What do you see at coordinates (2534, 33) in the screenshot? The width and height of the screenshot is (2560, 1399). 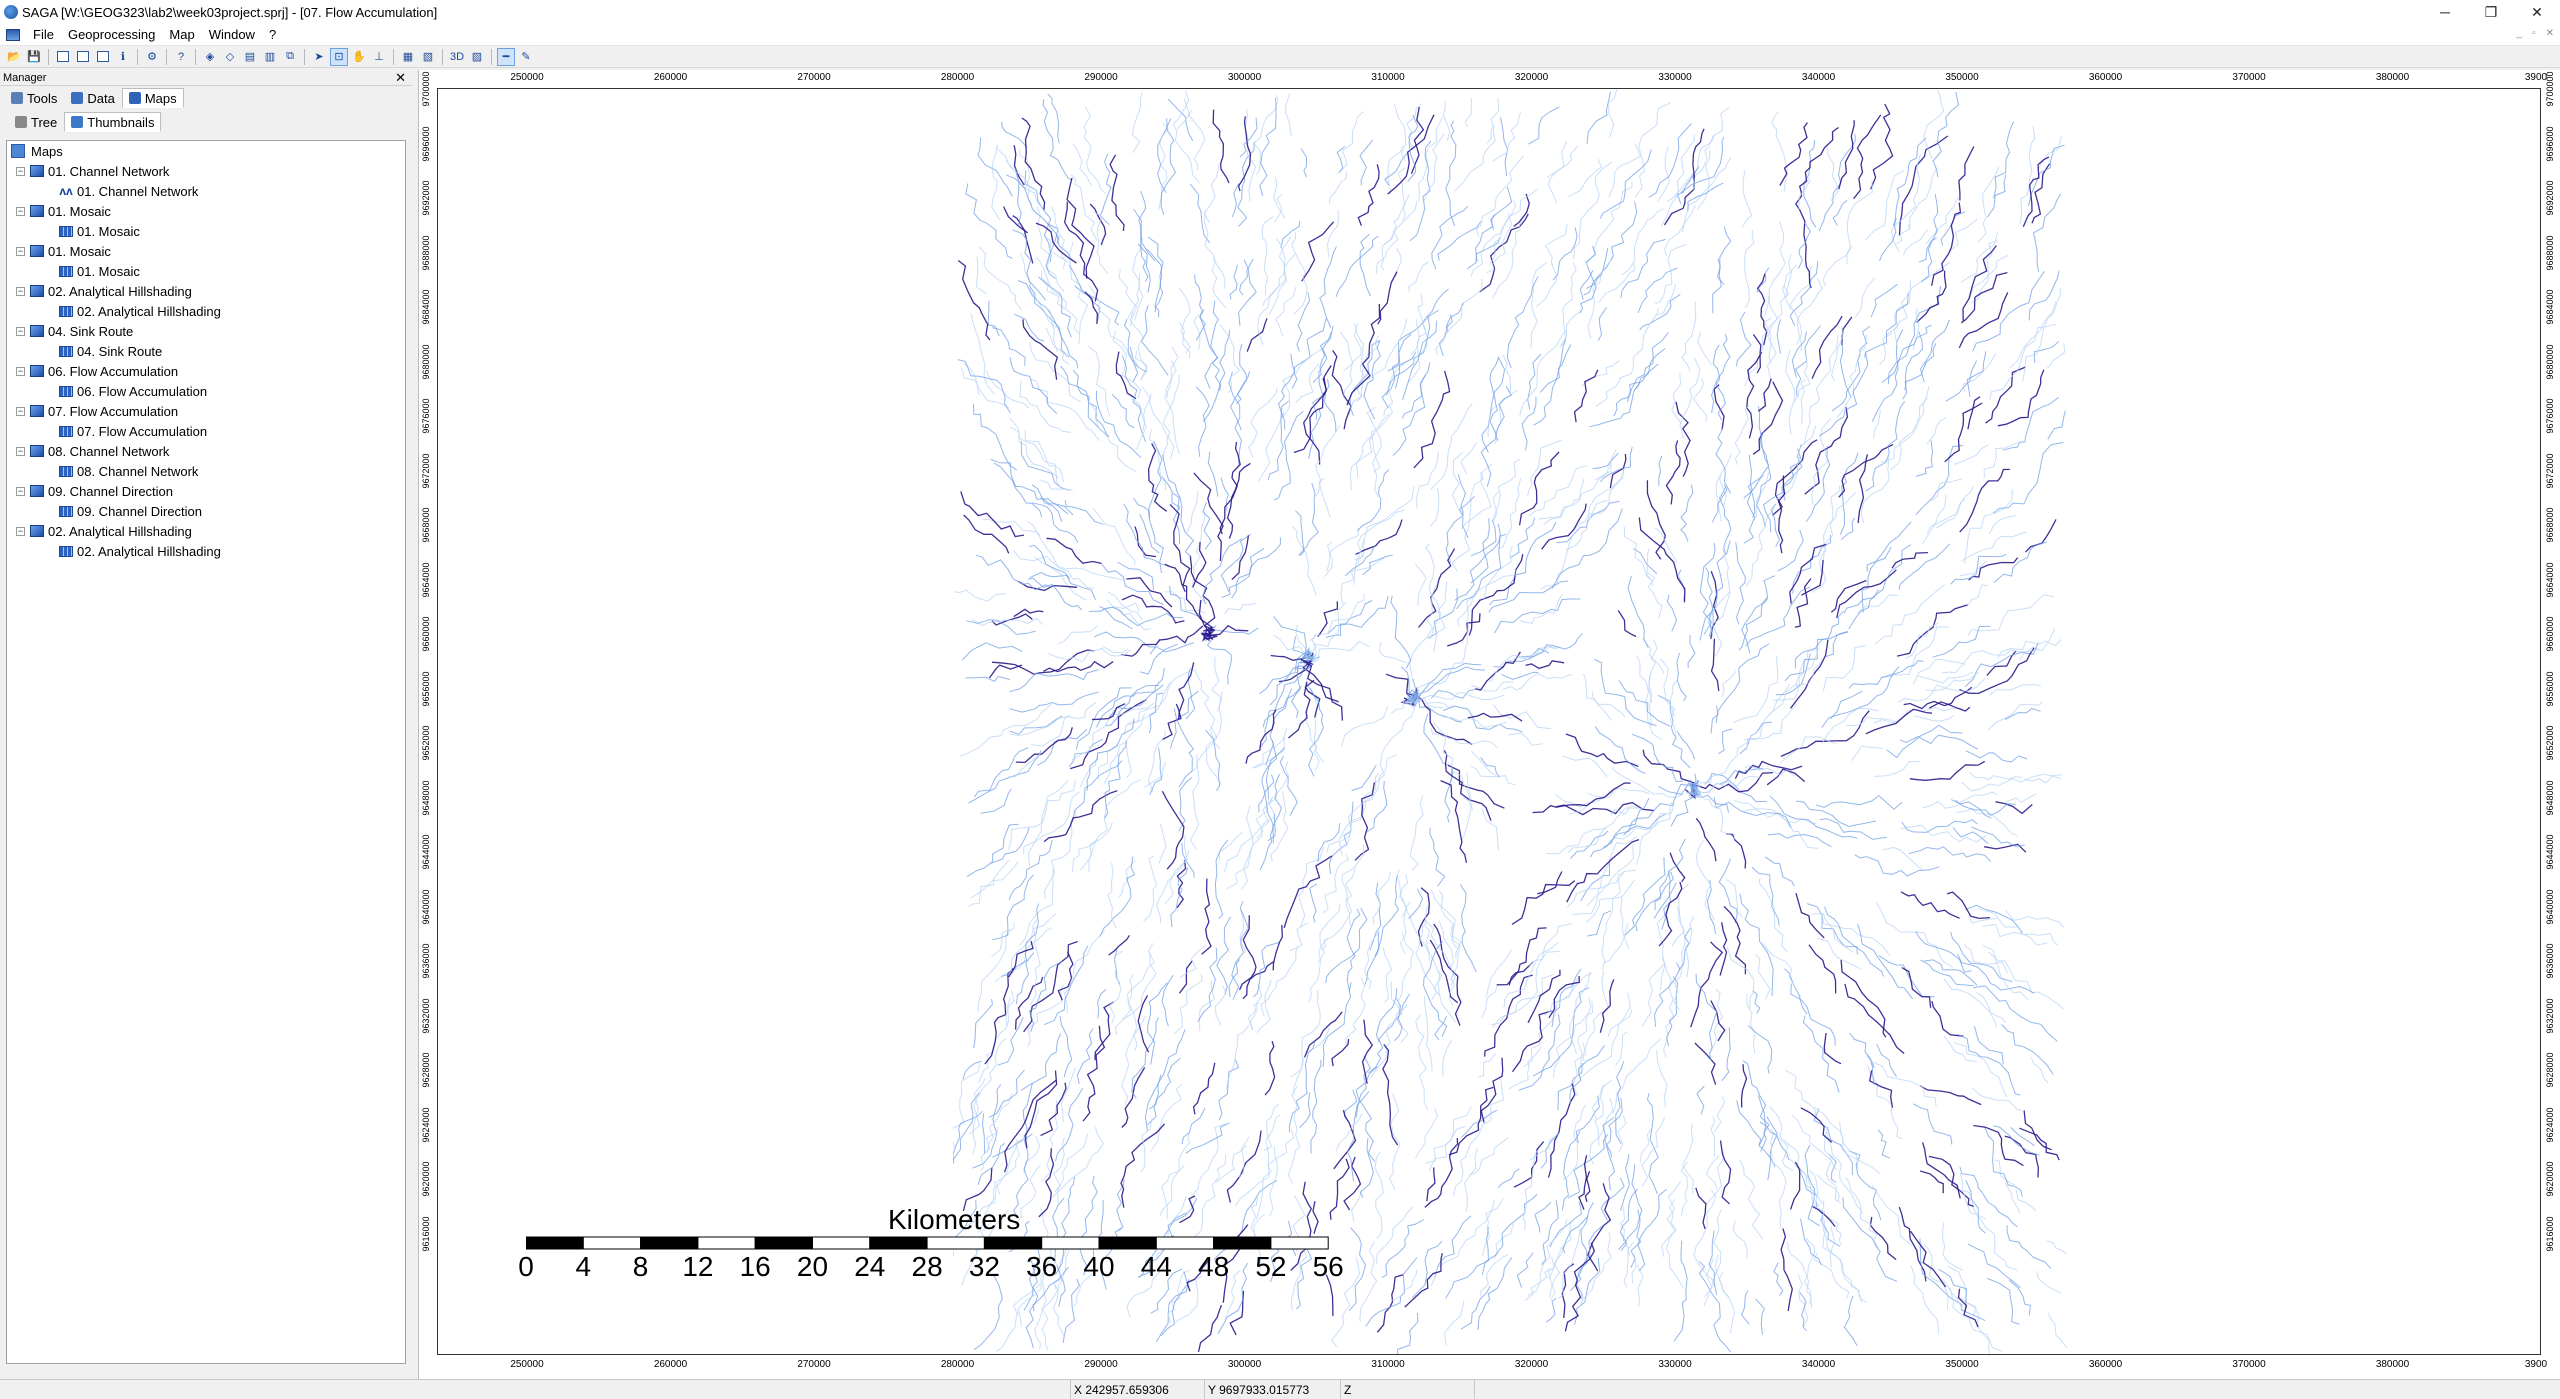 I see `mdi-restore-icon: ▫` at bounding box center [2534, 33].